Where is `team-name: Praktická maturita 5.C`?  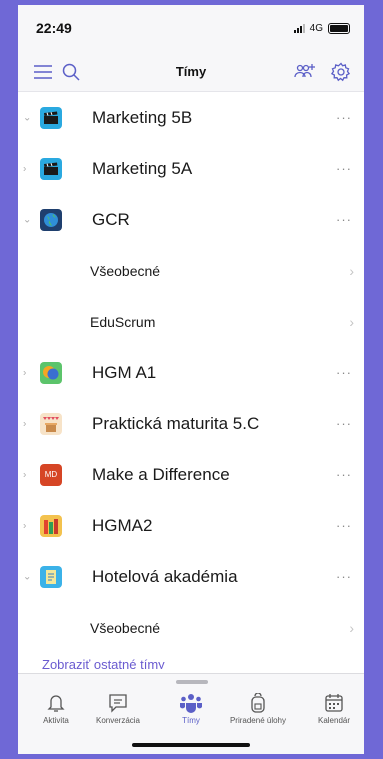
team-name: Praktická maturita 5.C is located at coordinates (176, 423).